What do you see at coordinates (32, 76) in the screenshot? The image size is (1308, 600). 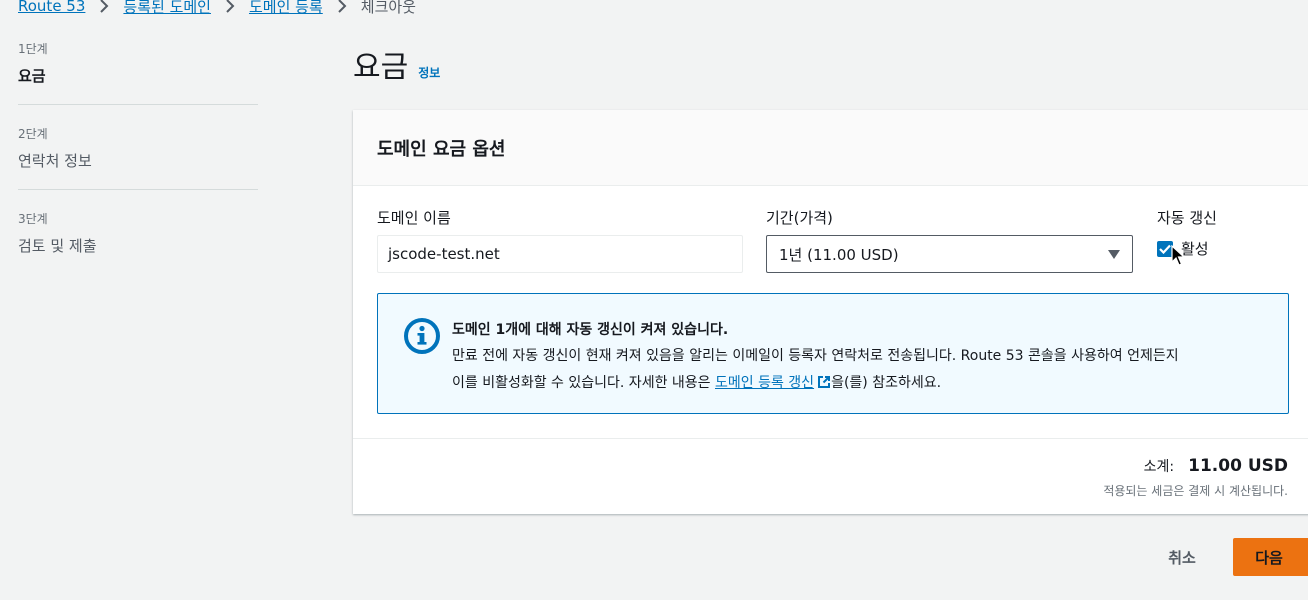 I see `step-title: 요금` at bounding box center [32, 76].